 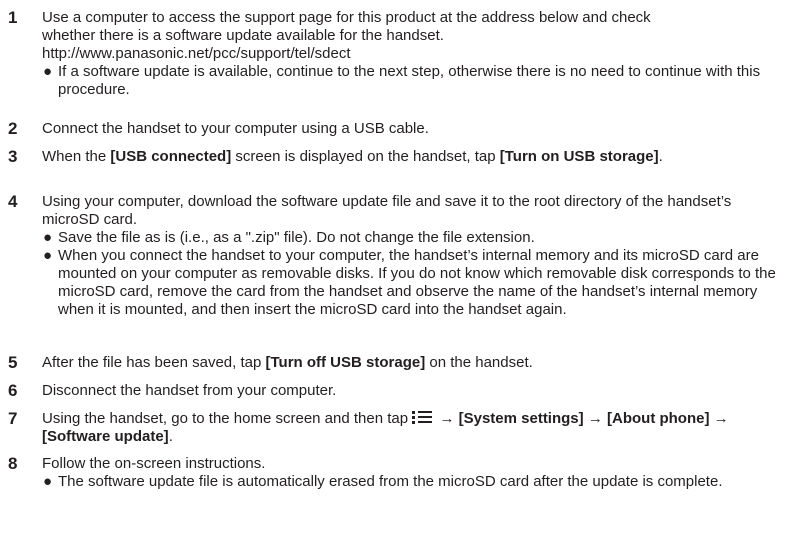 I want to click on menu-list-icon, so click(x=422, y=417).